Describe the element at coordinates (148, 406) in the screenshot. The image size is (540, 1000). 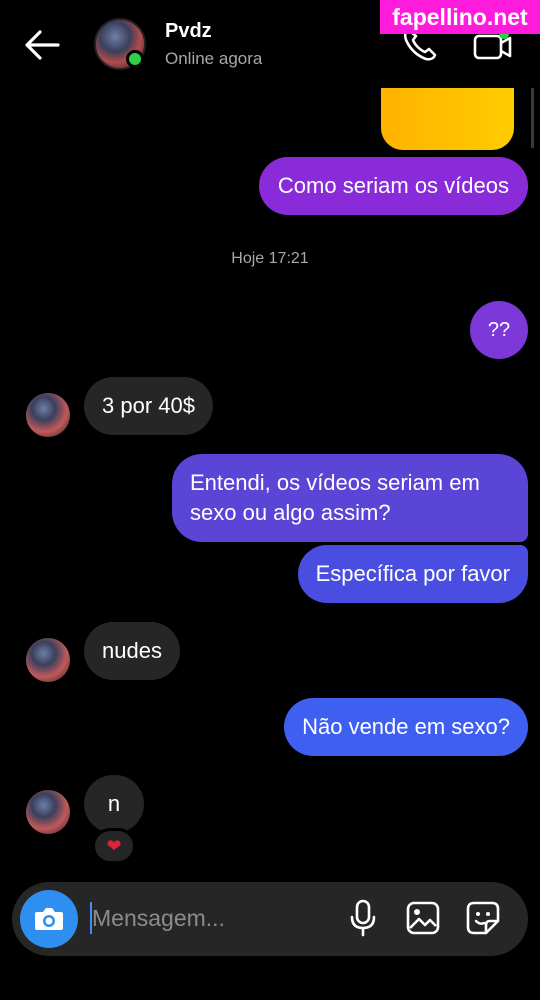
I see `message-incoming: 3 por 40$` at that location.